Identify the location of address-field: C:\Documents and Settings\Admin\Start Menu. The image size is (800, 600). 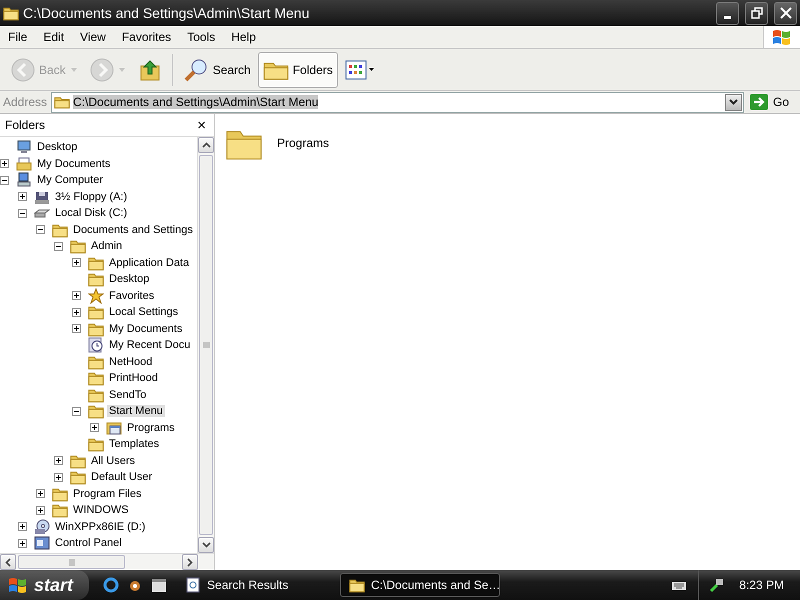
(397, 102).